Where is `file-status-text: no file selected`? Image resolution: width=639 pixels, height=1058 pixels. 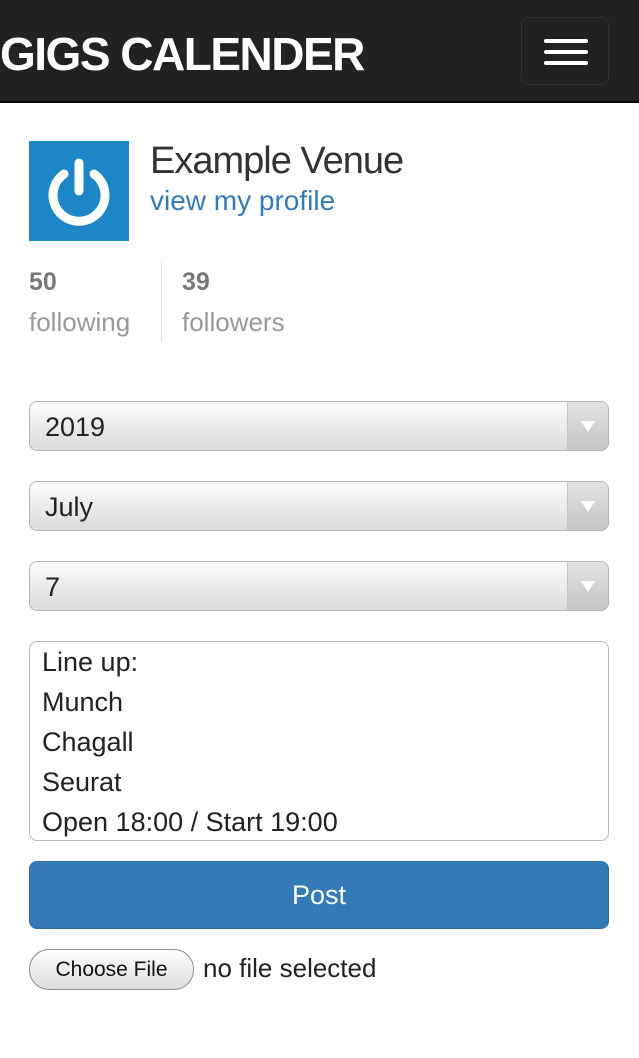
file-status-text: no file selected is located at coordinates (290, 968).